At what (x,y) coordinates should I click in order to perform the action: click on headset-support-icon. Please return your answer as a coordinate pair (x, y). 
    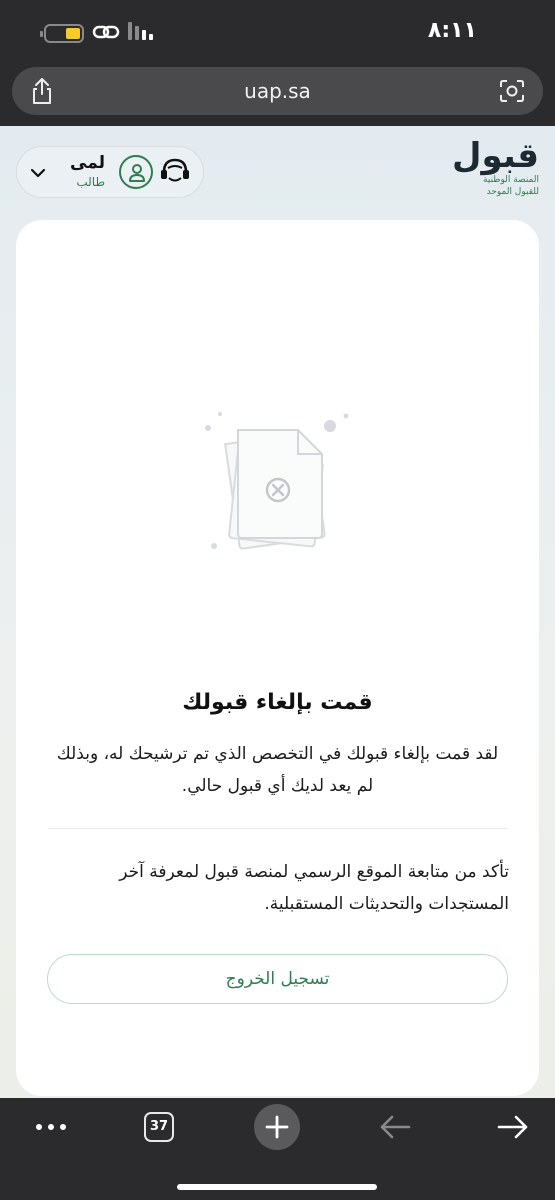
    Looking at the image, I should click on (175, 171).